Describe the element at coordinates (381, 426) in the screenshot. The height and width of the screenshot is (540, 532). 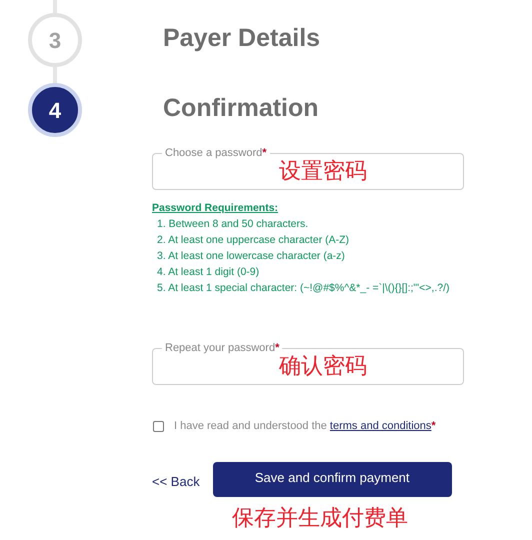
I see `terms-link: terms and conditions` at that location.